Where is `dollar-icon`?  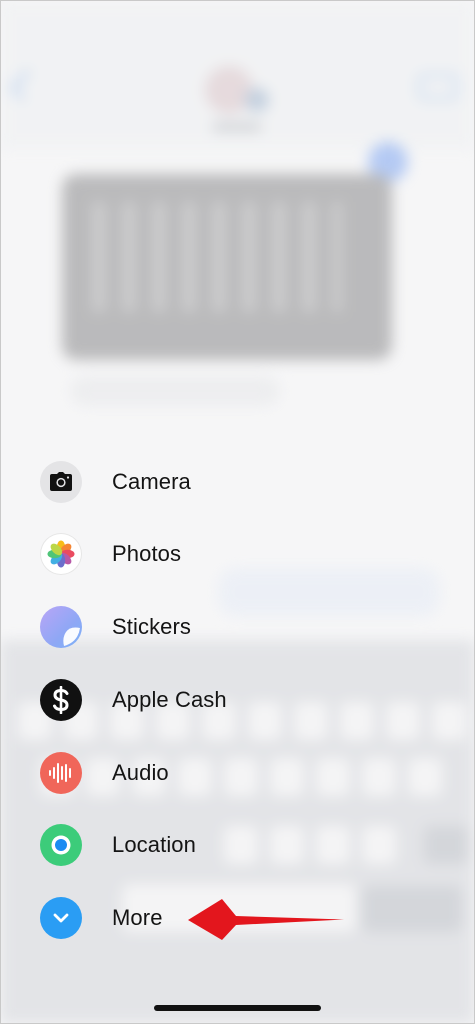 dollar-icon is located at coordinates (61, 700).